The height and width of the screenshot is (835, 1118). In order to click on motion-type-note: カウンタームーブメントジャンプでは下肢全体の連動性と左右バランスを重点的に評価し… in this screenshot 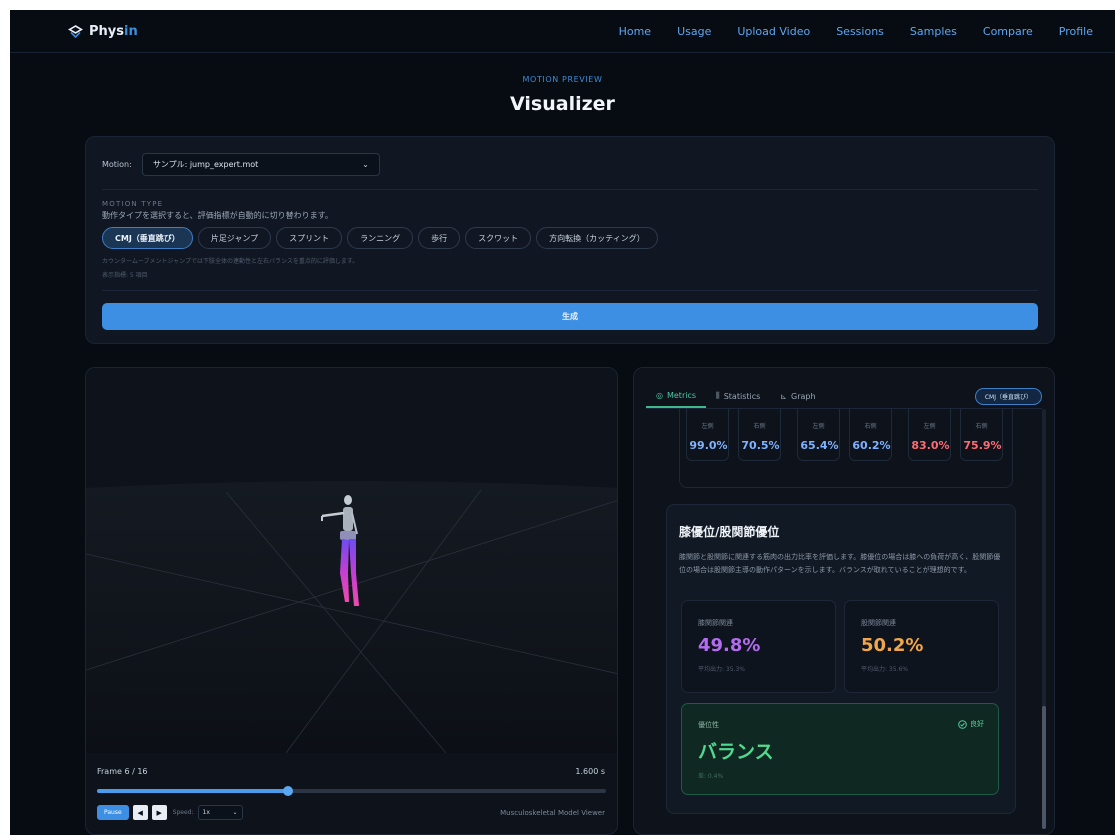, I will do `click(230, 261)`.